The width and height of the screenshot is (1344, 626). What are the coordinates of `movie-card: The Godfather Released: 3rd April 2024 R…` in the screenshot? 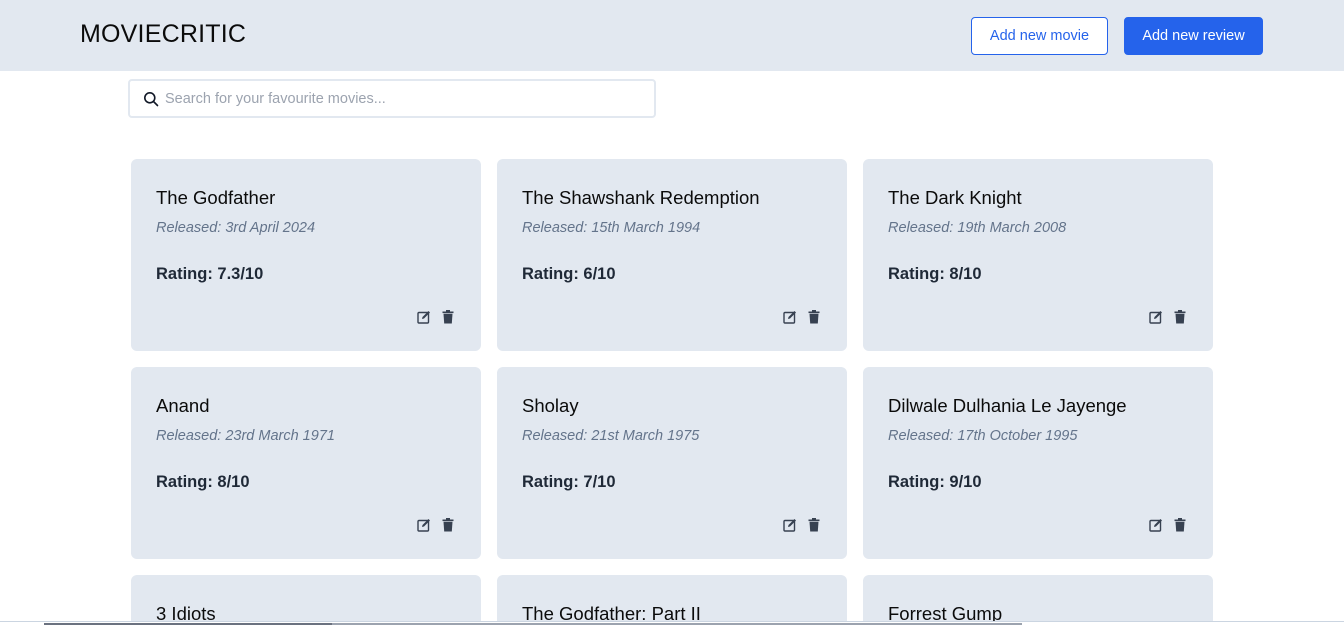 It's located at (306, 255).